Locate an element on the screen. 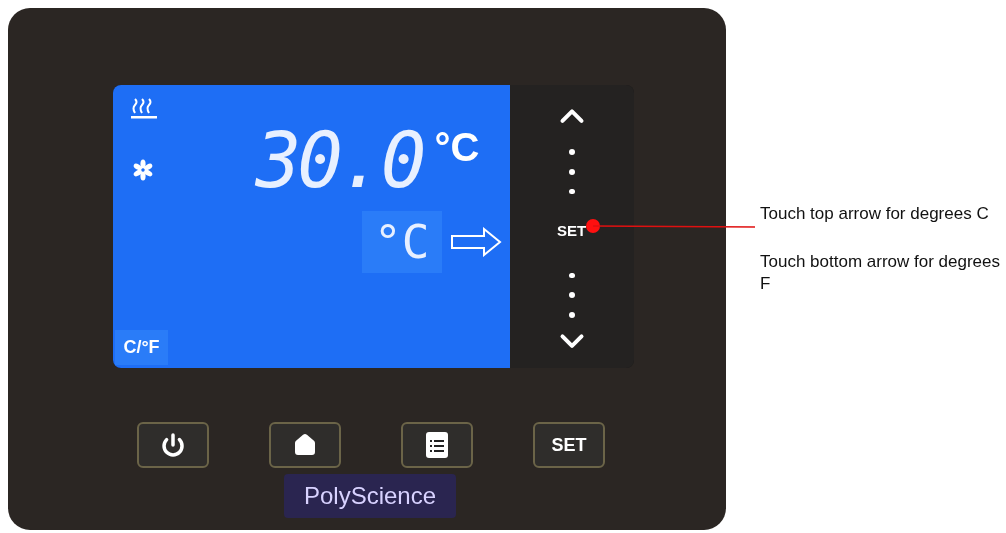 The width and height of the screenshot is (1006, 533). power-icon is located at coordinates (173, 445).